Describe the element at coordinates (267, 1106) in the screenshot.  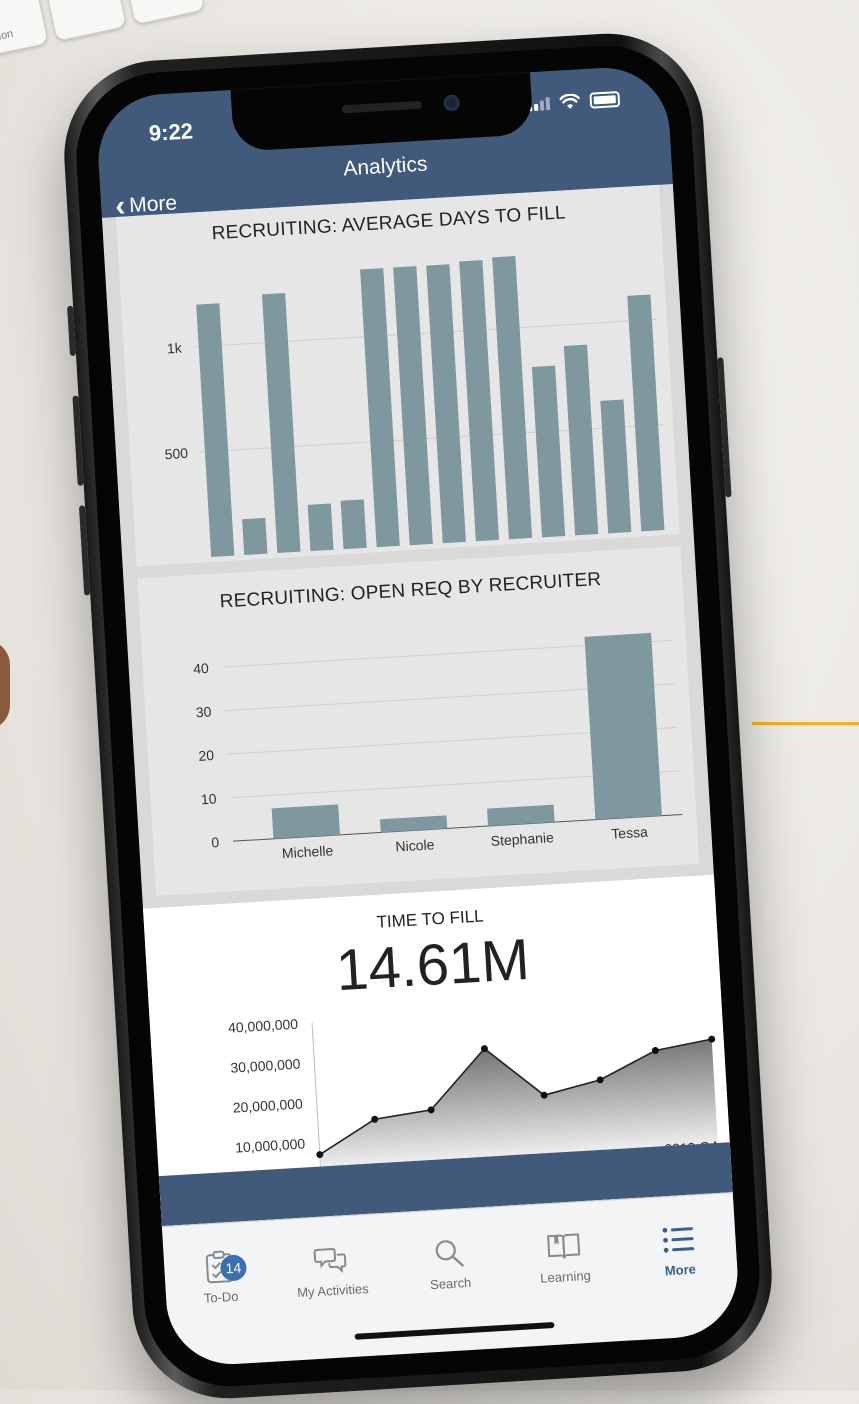
I see `y-tick-label: 20,000,000` at that location.